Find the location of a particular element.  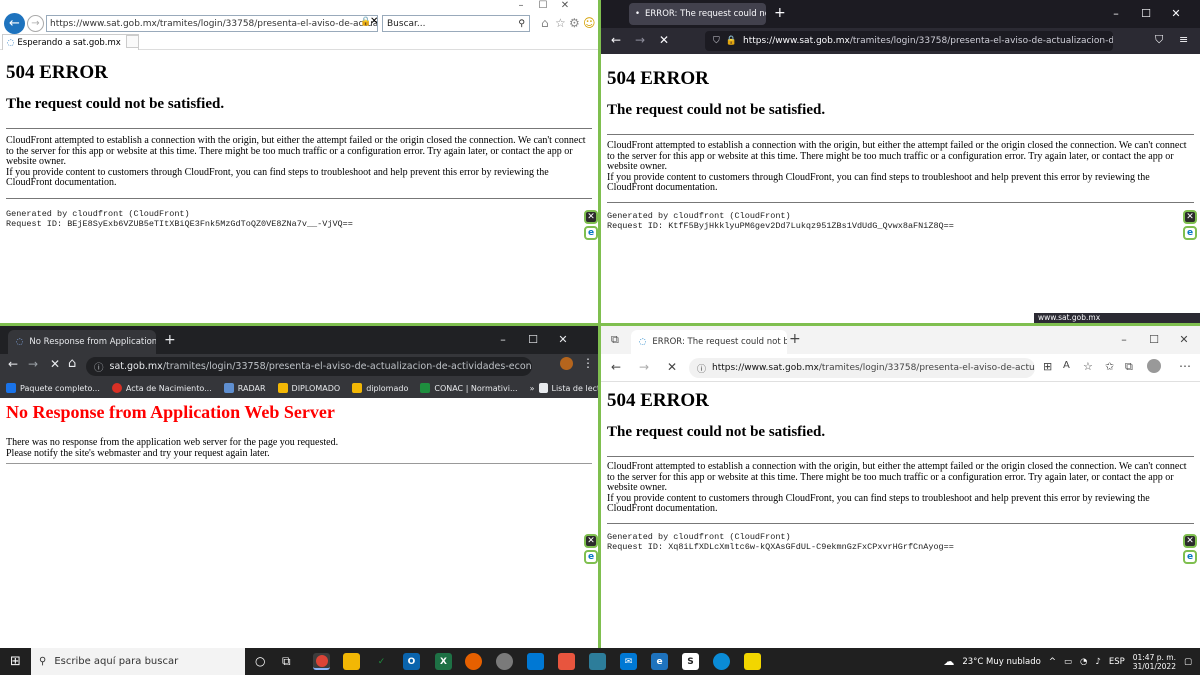

favorite-icon: ☆ is located at coordinates (1088, 366).